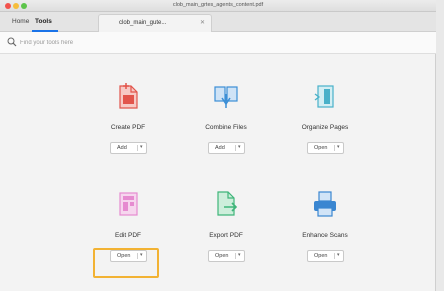  Describe the element at coordinates (43, 21) in the screenshot. I see `tab-tools: Tools` at that location.